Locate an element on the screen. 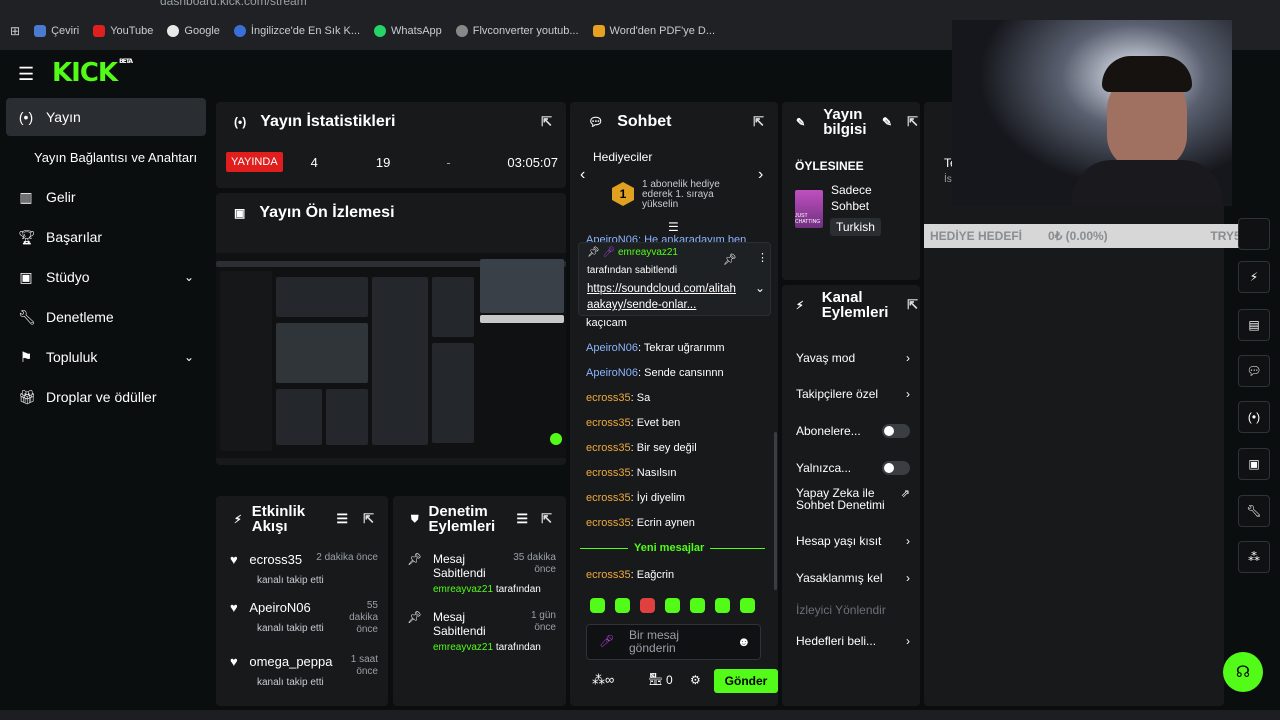 This screenshot has width=1280, height=720. bookmark-1: YouTube is located at coordinates (123, 31).